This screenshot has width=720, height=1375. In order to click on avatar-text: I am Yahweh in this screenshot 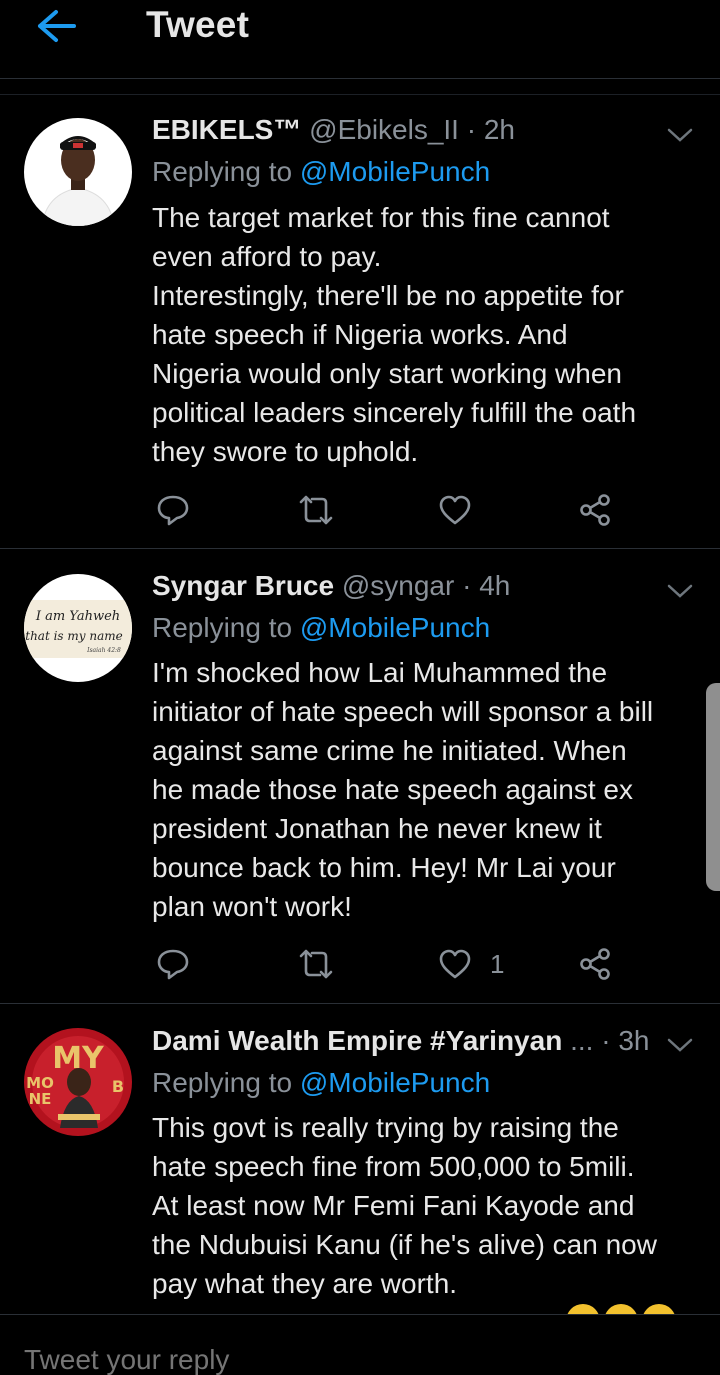, I will do `click(77, 616)`.